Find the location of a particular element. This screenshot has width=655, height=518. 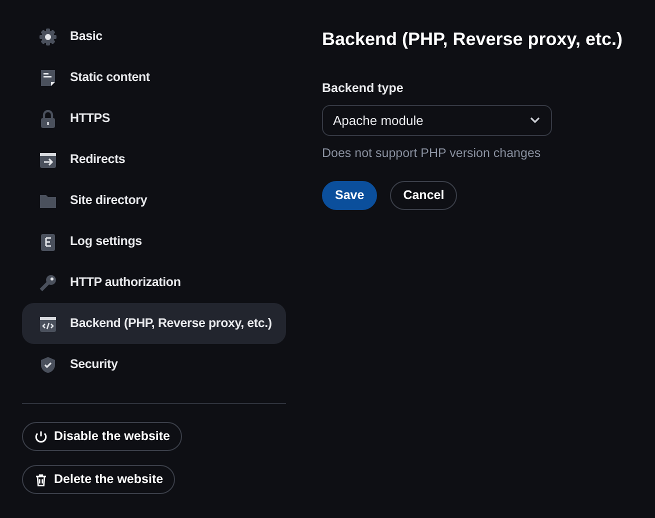

form-button: Save is located at coordinates (350, 195).